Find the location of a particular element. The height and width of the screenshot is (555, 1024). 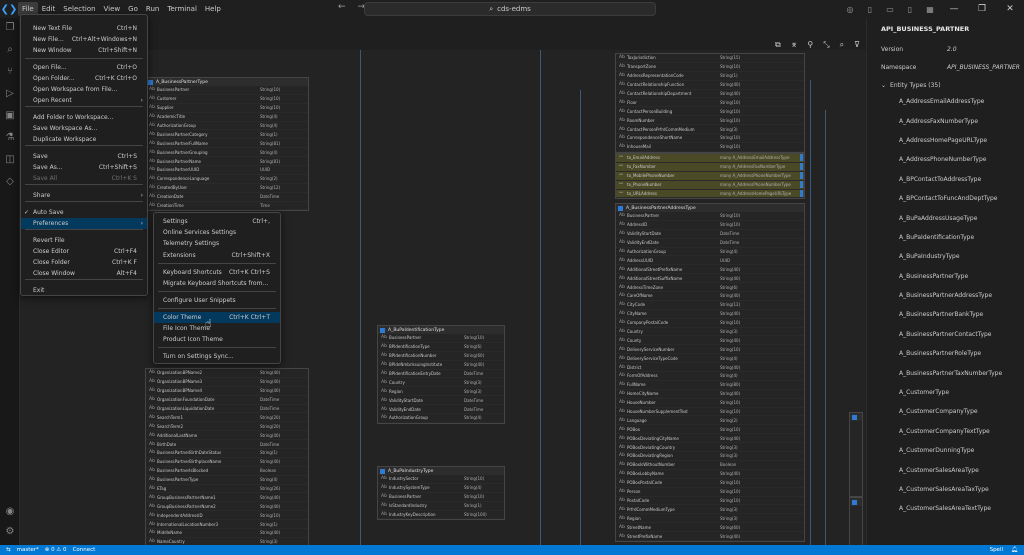

source-control-icon: ⑂ is located at coordinates (10, 74).